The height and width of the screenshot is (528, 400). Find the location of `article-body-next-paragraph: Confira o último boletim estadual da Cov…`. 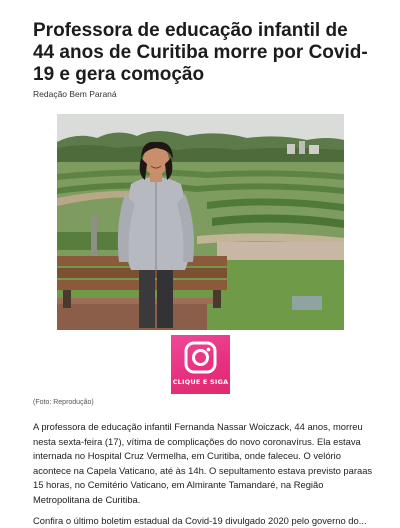

article-body-next-paragraph: Confira o último boletim estadual da Cov… is located at coordinates (200, 520).